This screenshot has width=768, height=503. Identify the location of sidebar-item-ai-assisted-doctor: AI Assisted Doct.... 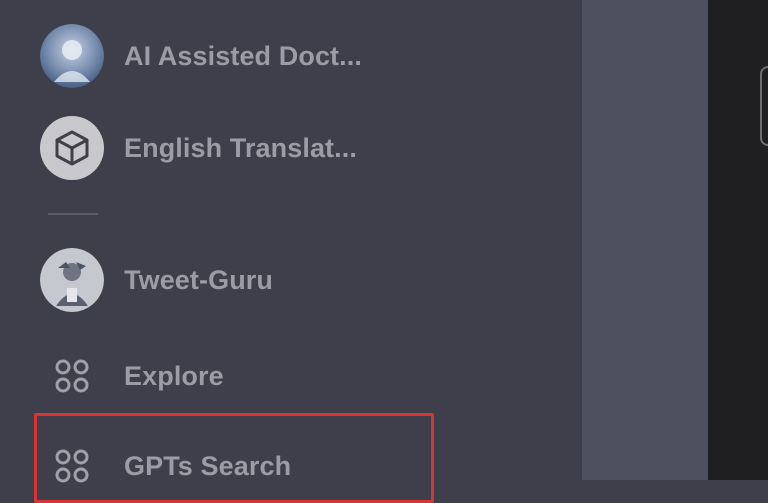
(300, 56).